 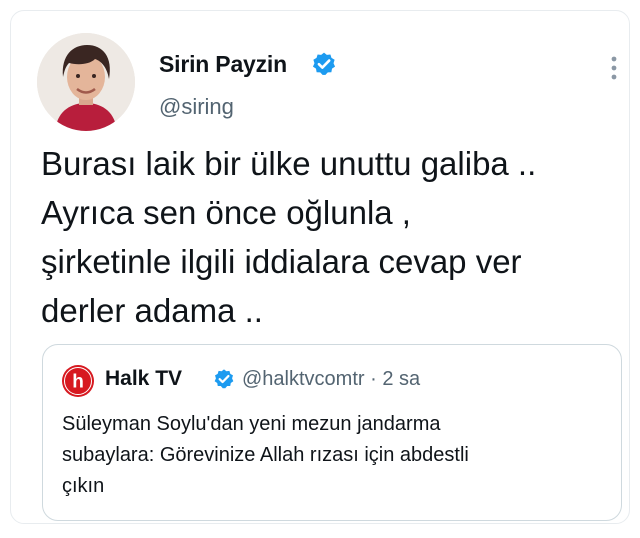 What do you see at coordinates (83, 486) in the screenshot?
I see `quoted-text-line: çıkın` at bounding box center [83, 486].